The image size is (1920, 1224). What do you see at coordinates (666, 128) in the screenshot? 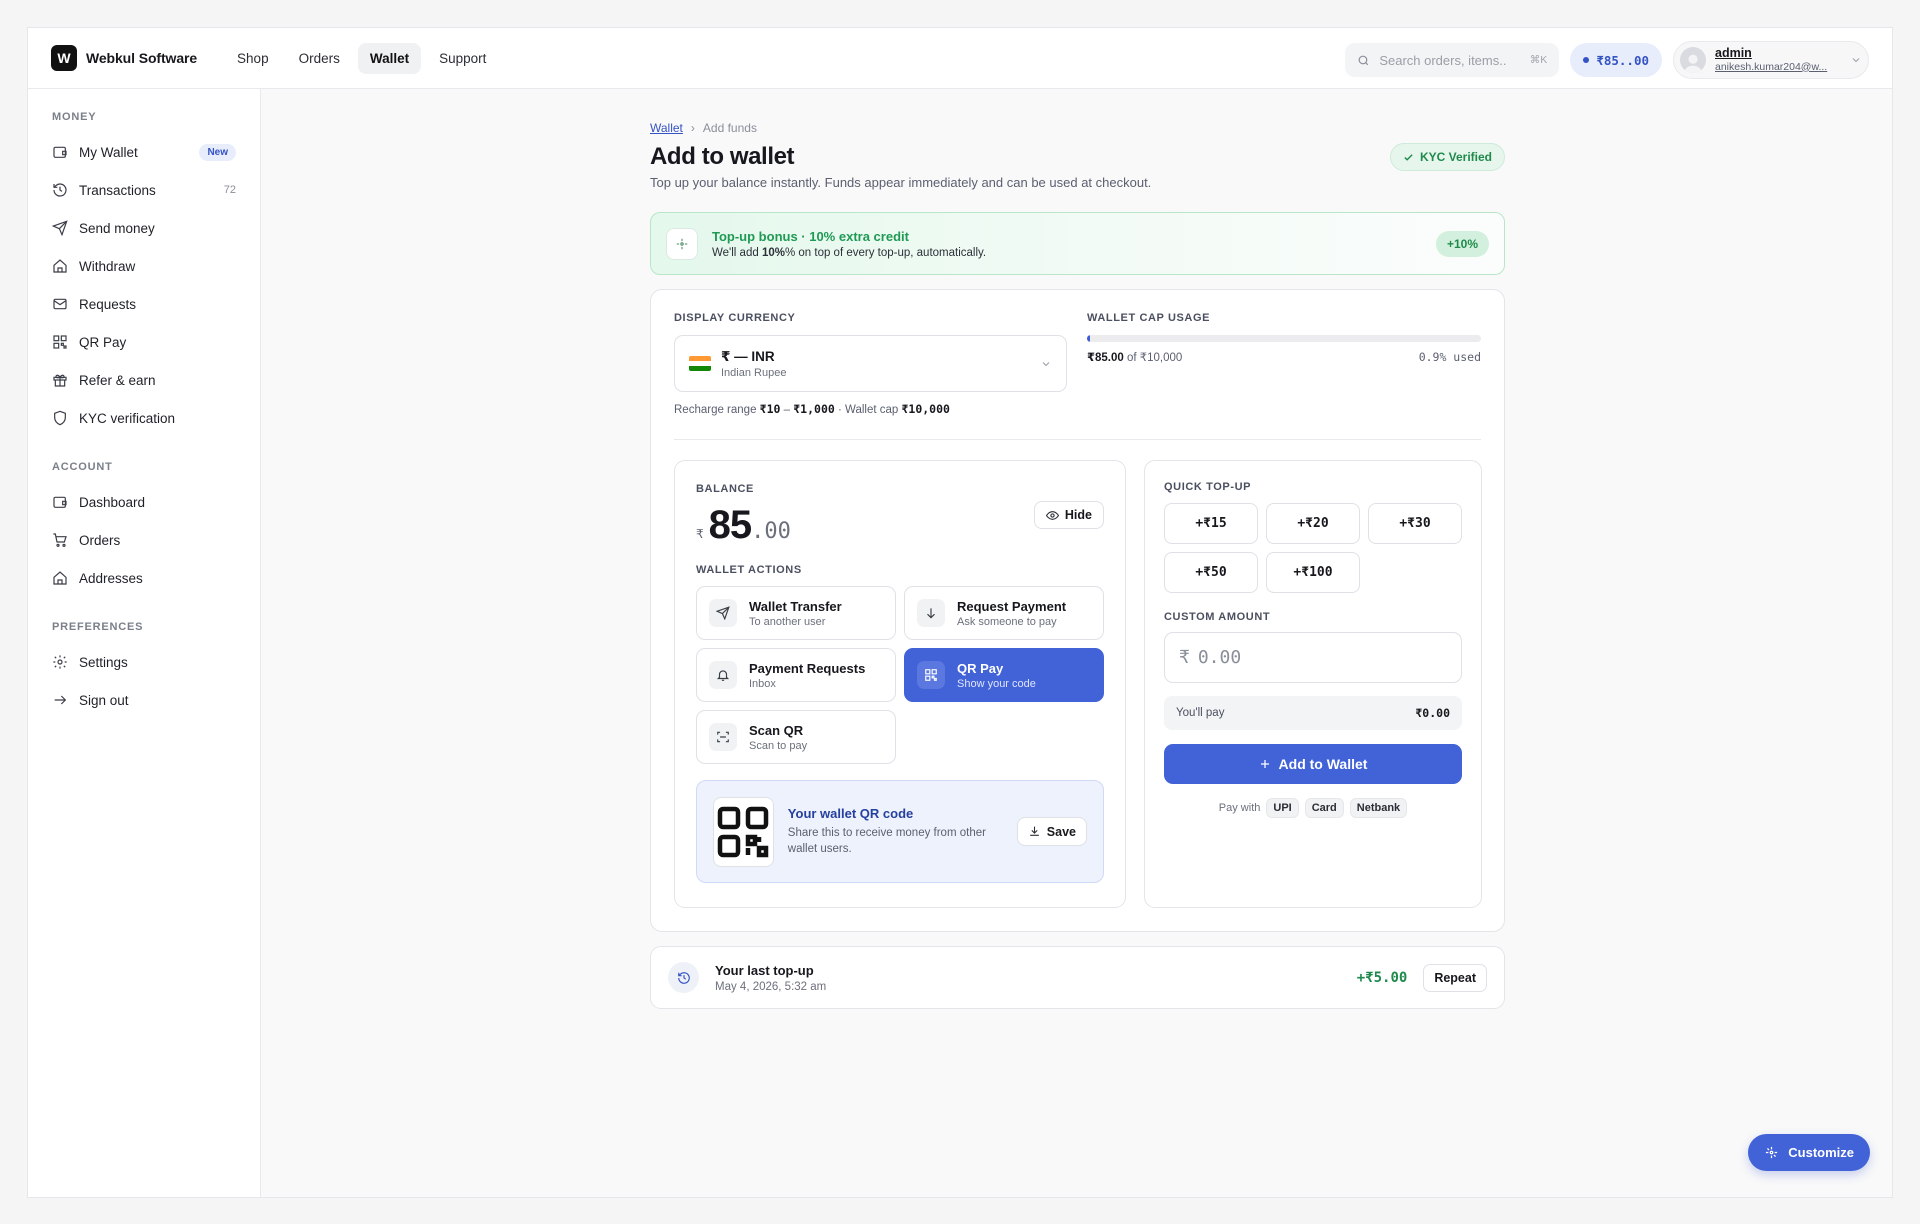
I see `breadcrumb-wallet-link: Wallet` at bounding box center [666, 128].